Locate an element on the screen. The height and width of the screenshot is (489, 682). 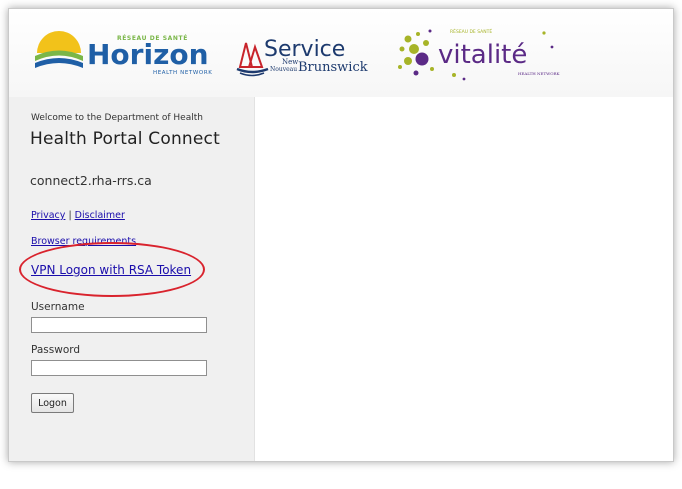
server-name: connect2.rha-rrs.ca is located at coordinates (91, 180).